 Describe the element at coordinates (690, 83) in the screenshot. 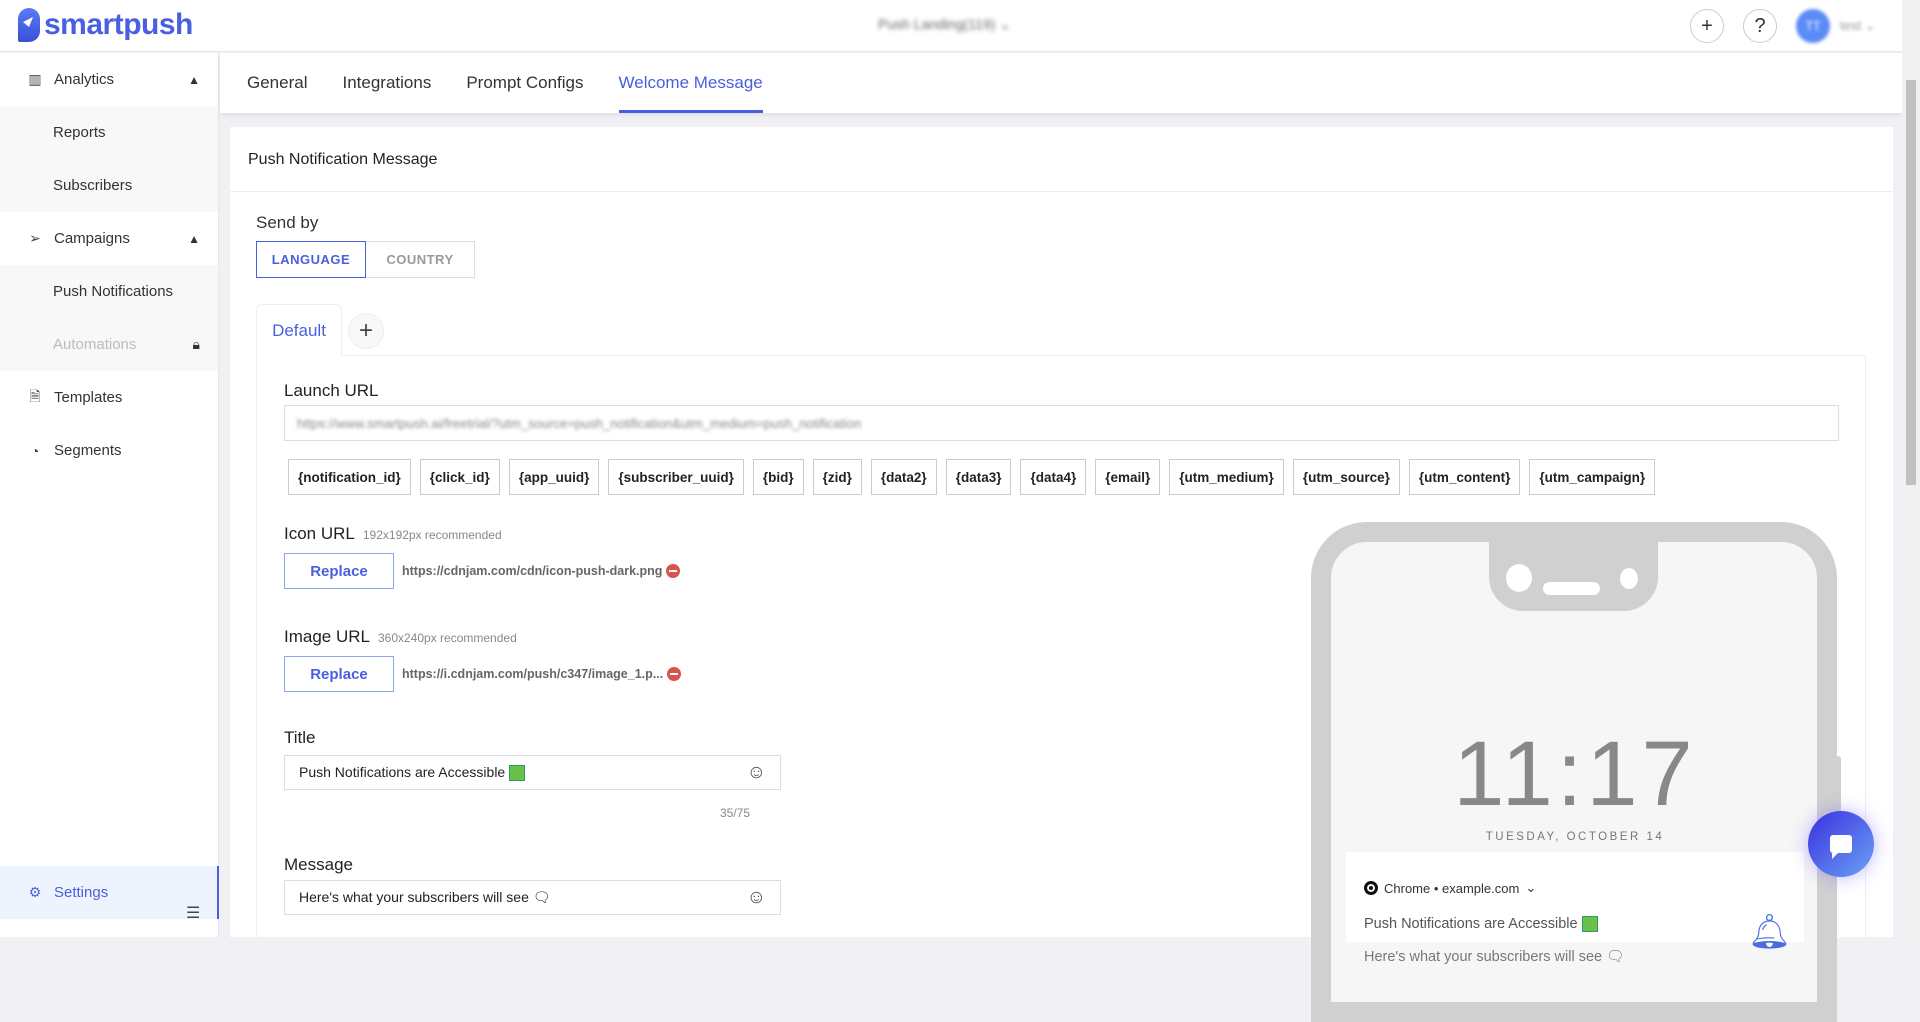

I see `tab-welcome-message: Welcome Message` at that location.